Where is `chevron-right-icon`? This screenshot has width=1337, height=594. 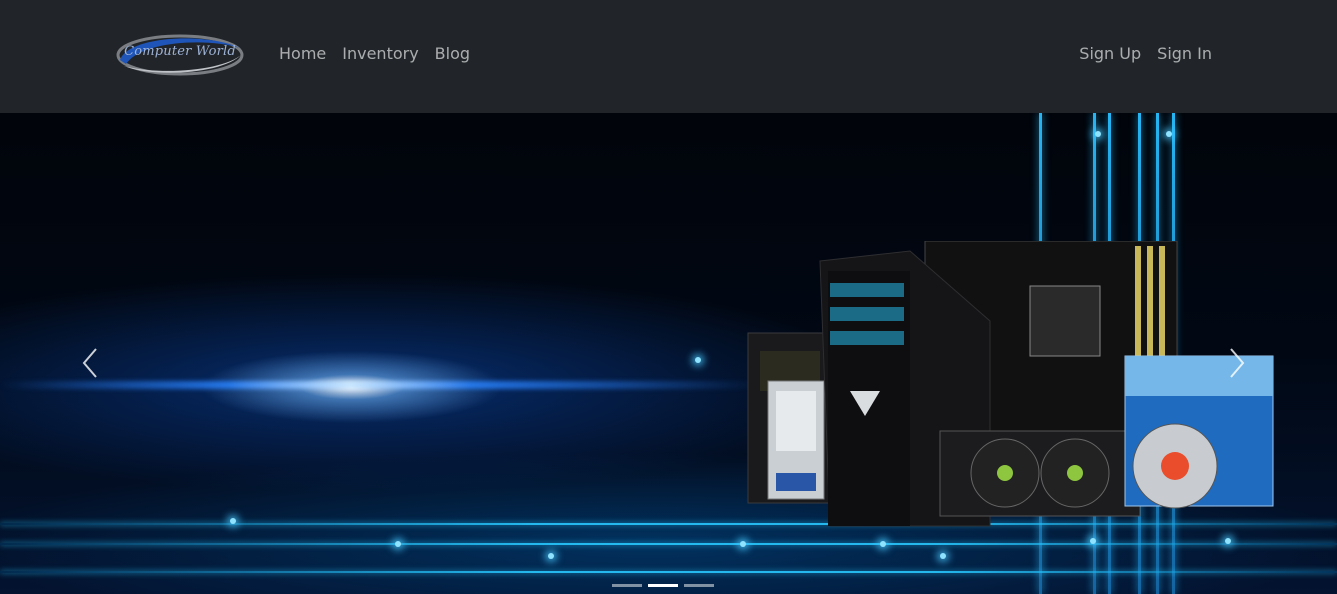 chevron-right-icon is located at coordinates (1237, 363).